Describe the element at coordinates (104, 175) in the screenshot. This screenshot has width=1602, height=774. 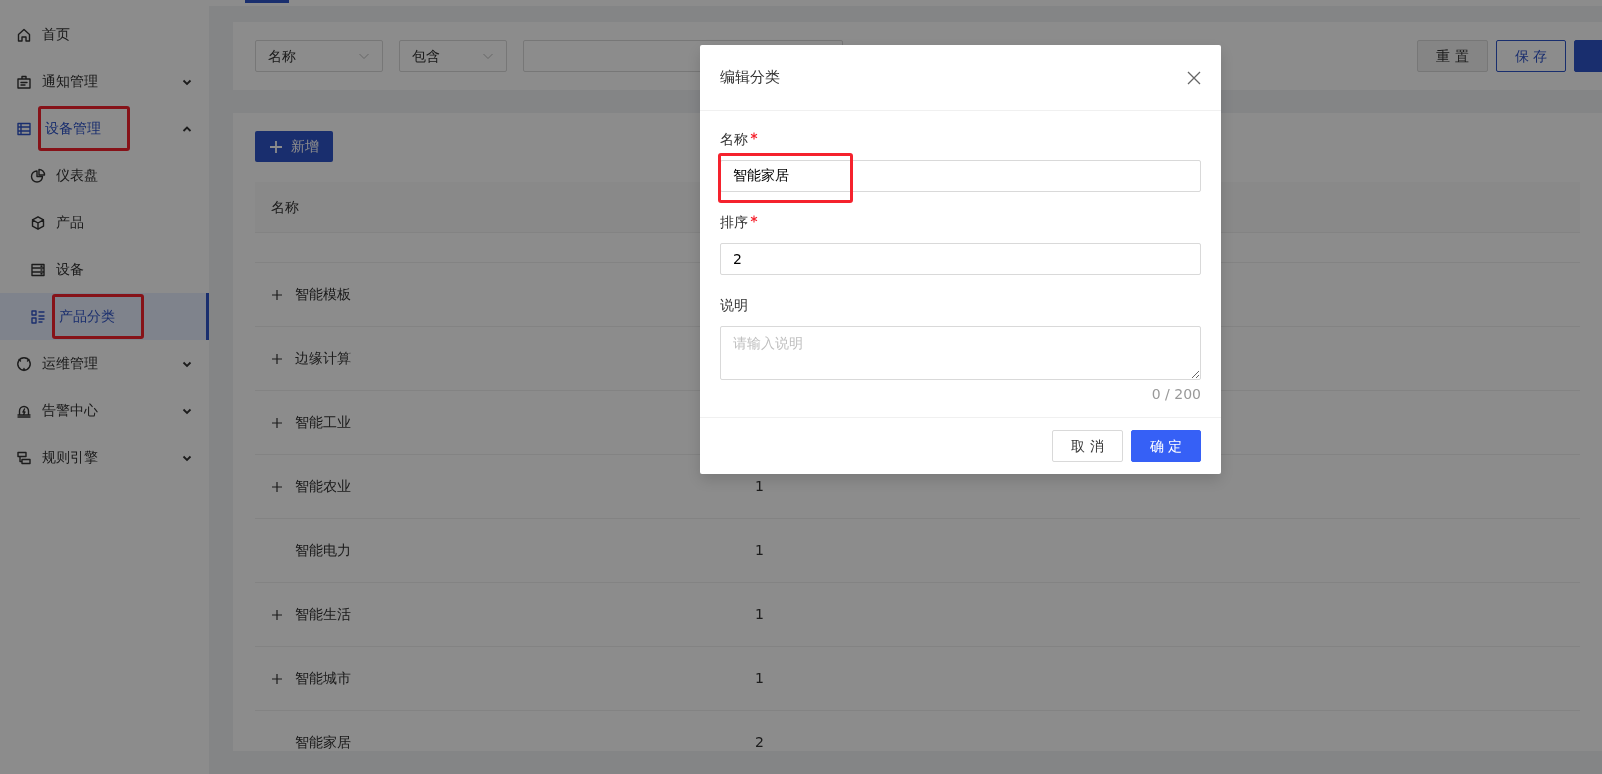
I see `sidebar-item: 仪表盘` at that location.